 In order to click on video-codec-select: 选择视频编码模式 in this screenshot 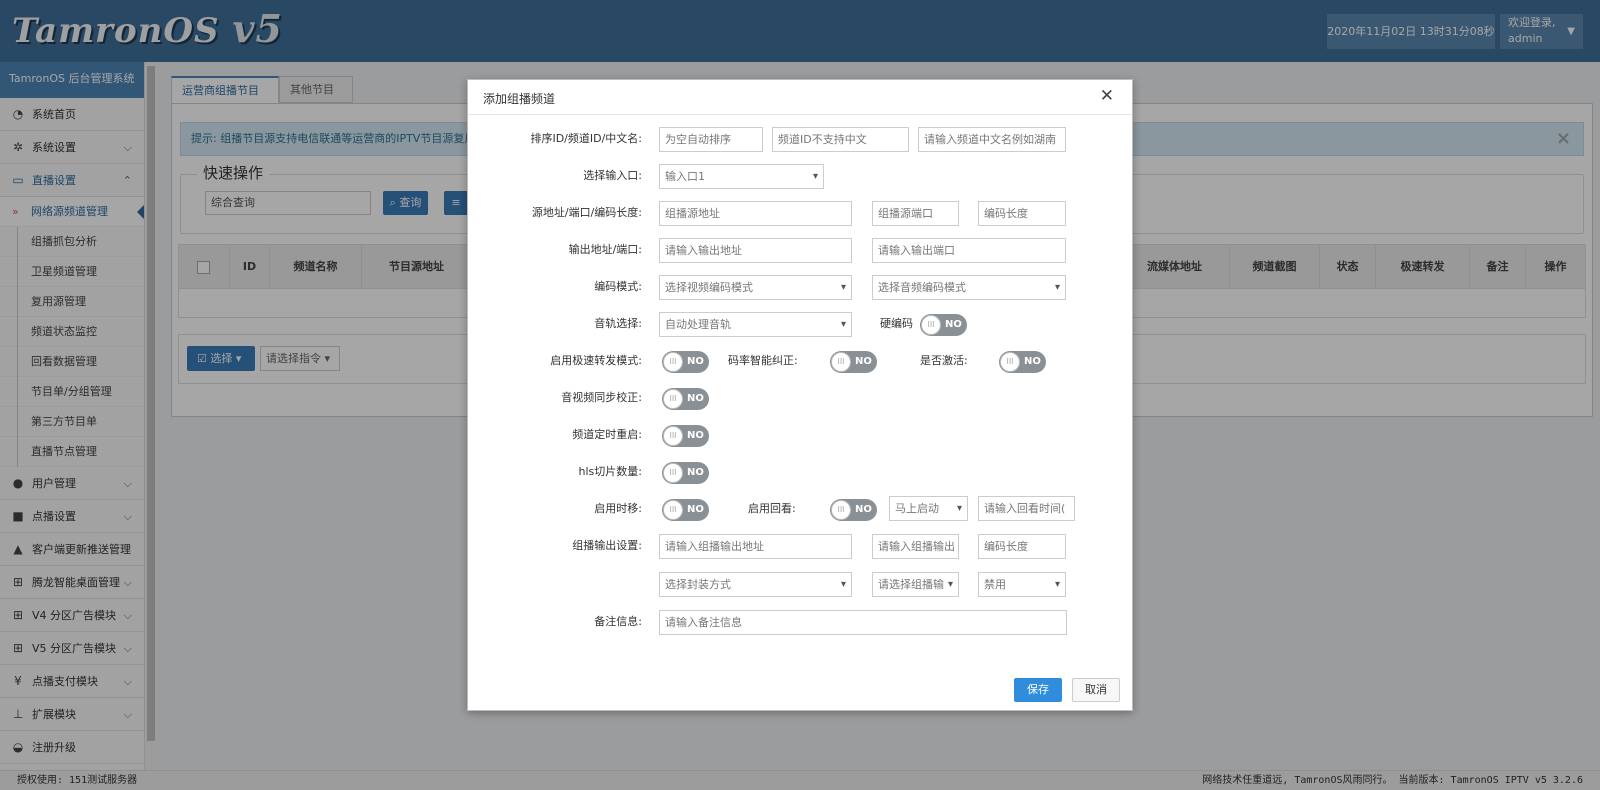, I will do `click(755, 287)`.